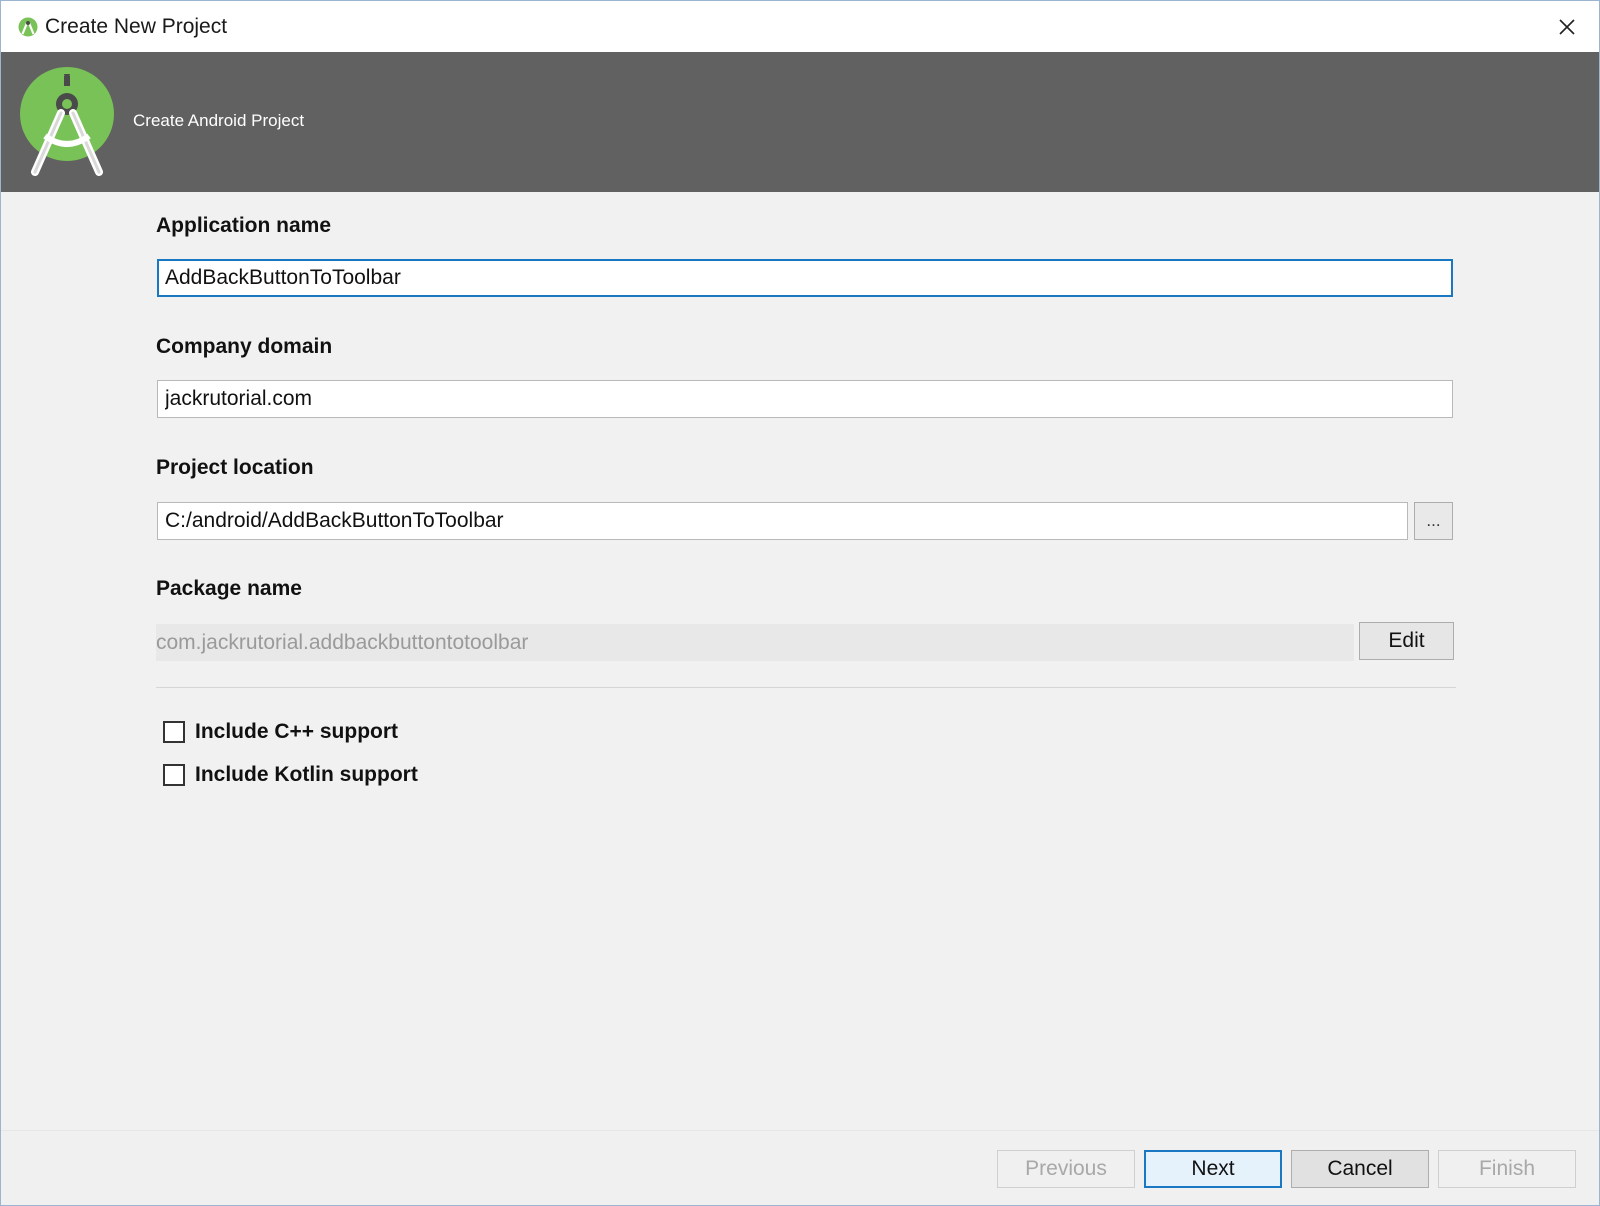 The image size is (1600, 1206). I want to click on close-icon, so click(1567, 26).